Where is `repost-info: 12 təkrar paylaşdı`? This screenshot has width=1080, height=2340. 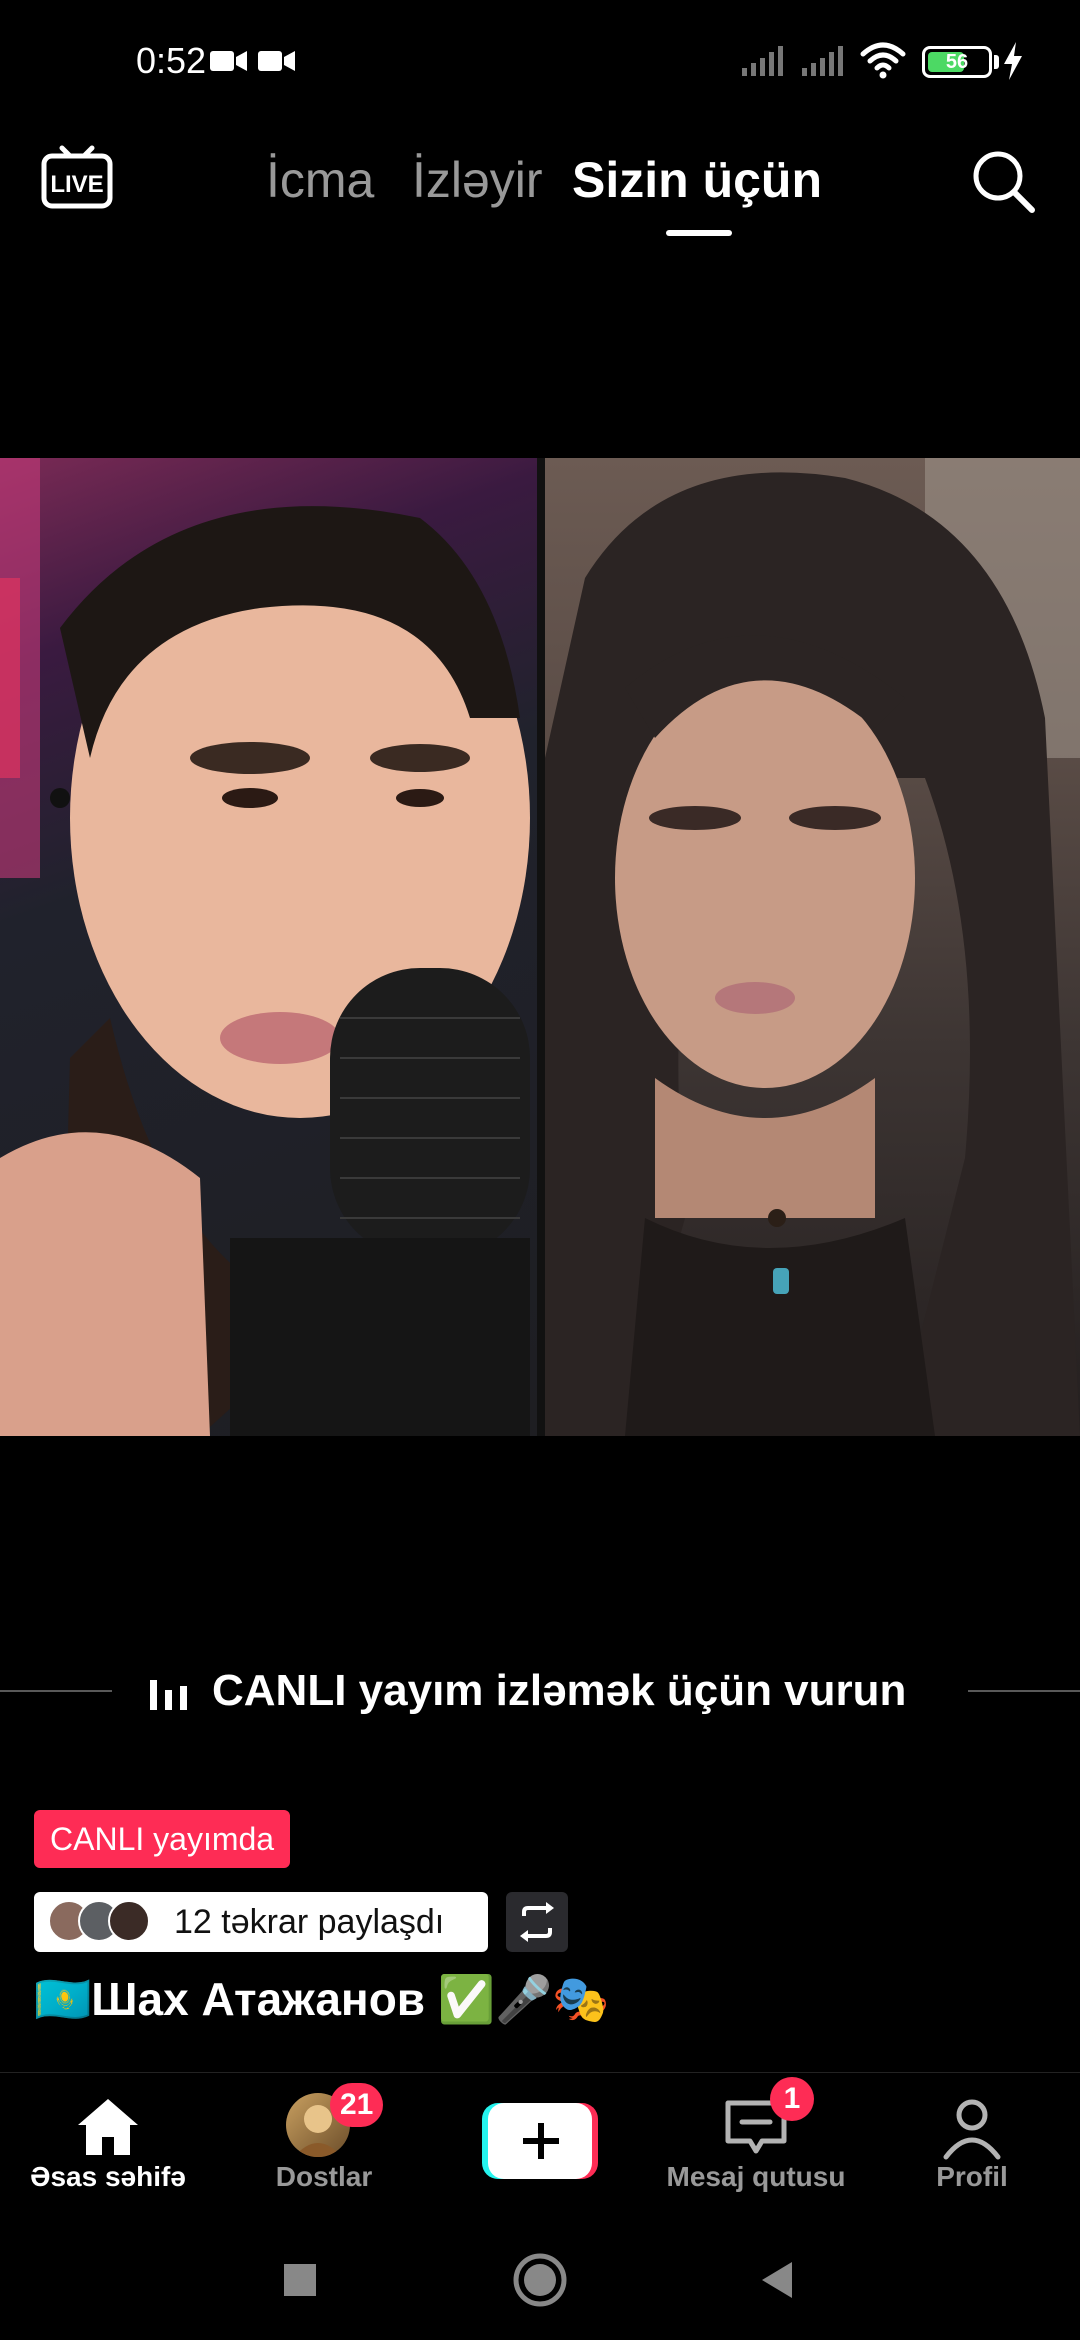
repost-info: 12 təkrar paylaşdı is located at coordinates (261, 1922).